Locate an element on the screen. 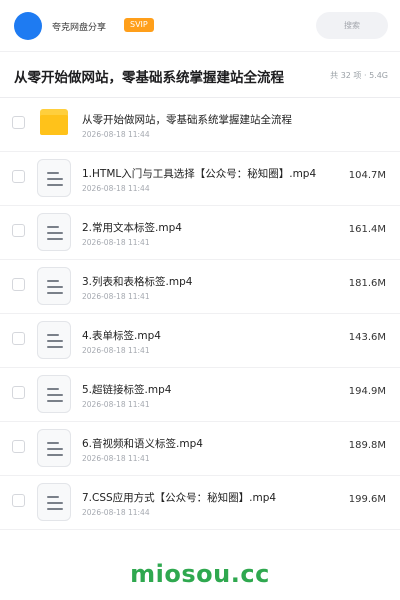 The image size is (400, 600). item-name: 从零开始做网站，零基础系统掌握建站全流程 is located at coordinates (187, 120).